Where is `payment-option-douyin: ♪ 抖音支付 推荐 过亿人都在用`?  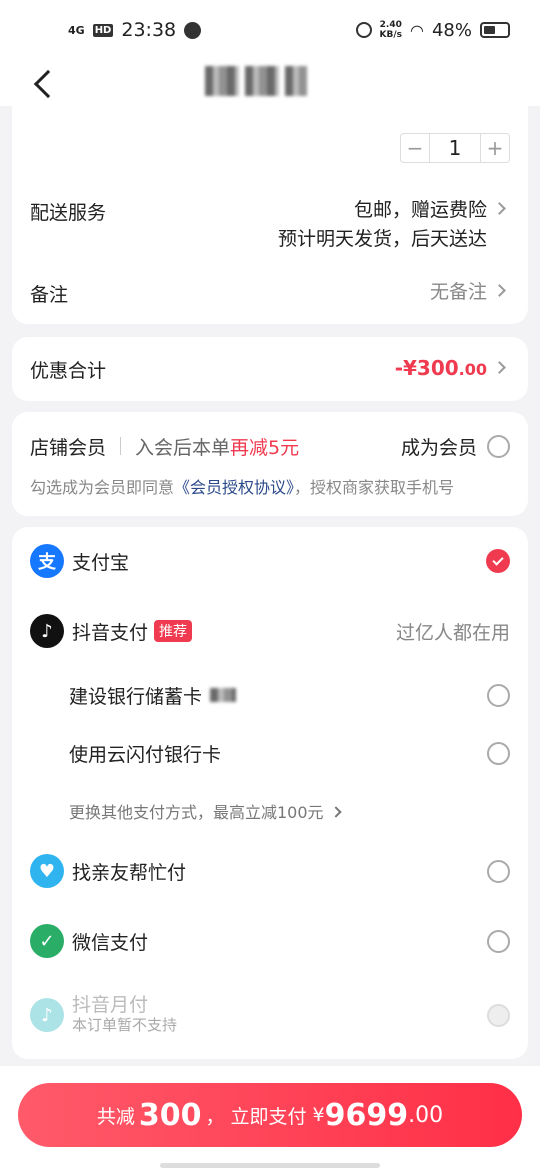 payment-option-douyin: ♪ 抖音支付 推荐 过亿人都在用 is located at coordinates (270, 631).